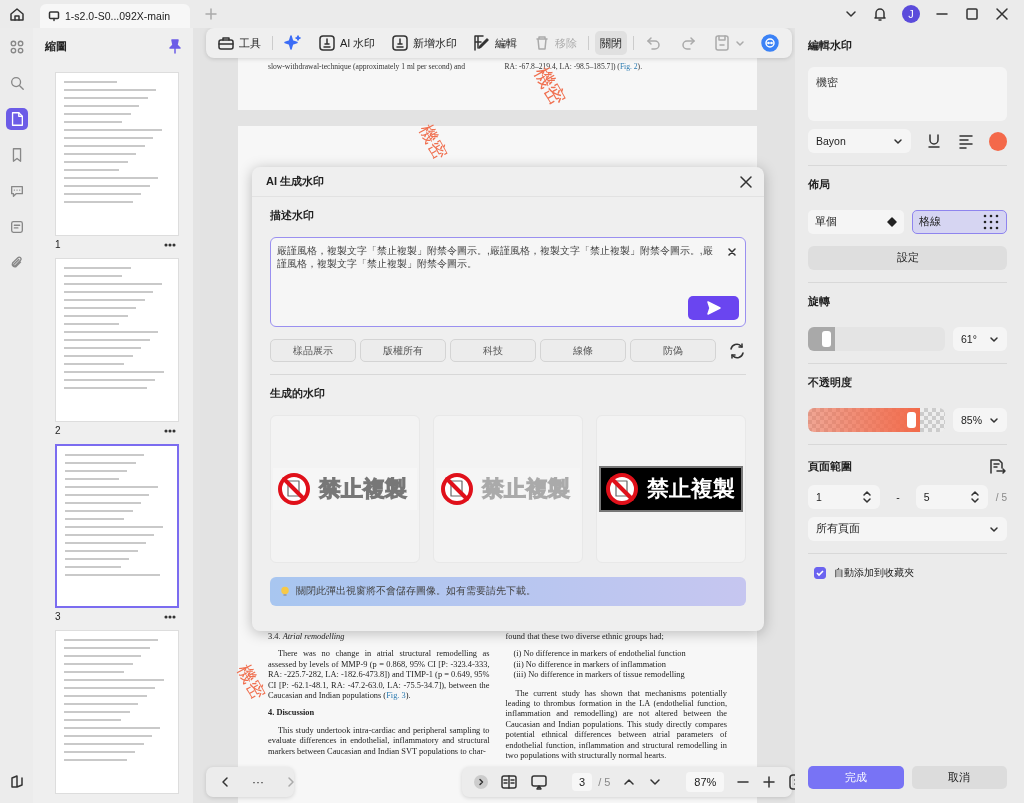 This screenshot has width=1024, height=803. What do you see at coordinates (115, 16) in the screenshot?
I see `document-tab: 1-s2.0-S0...092X-main` at bounding box center [115, 16].